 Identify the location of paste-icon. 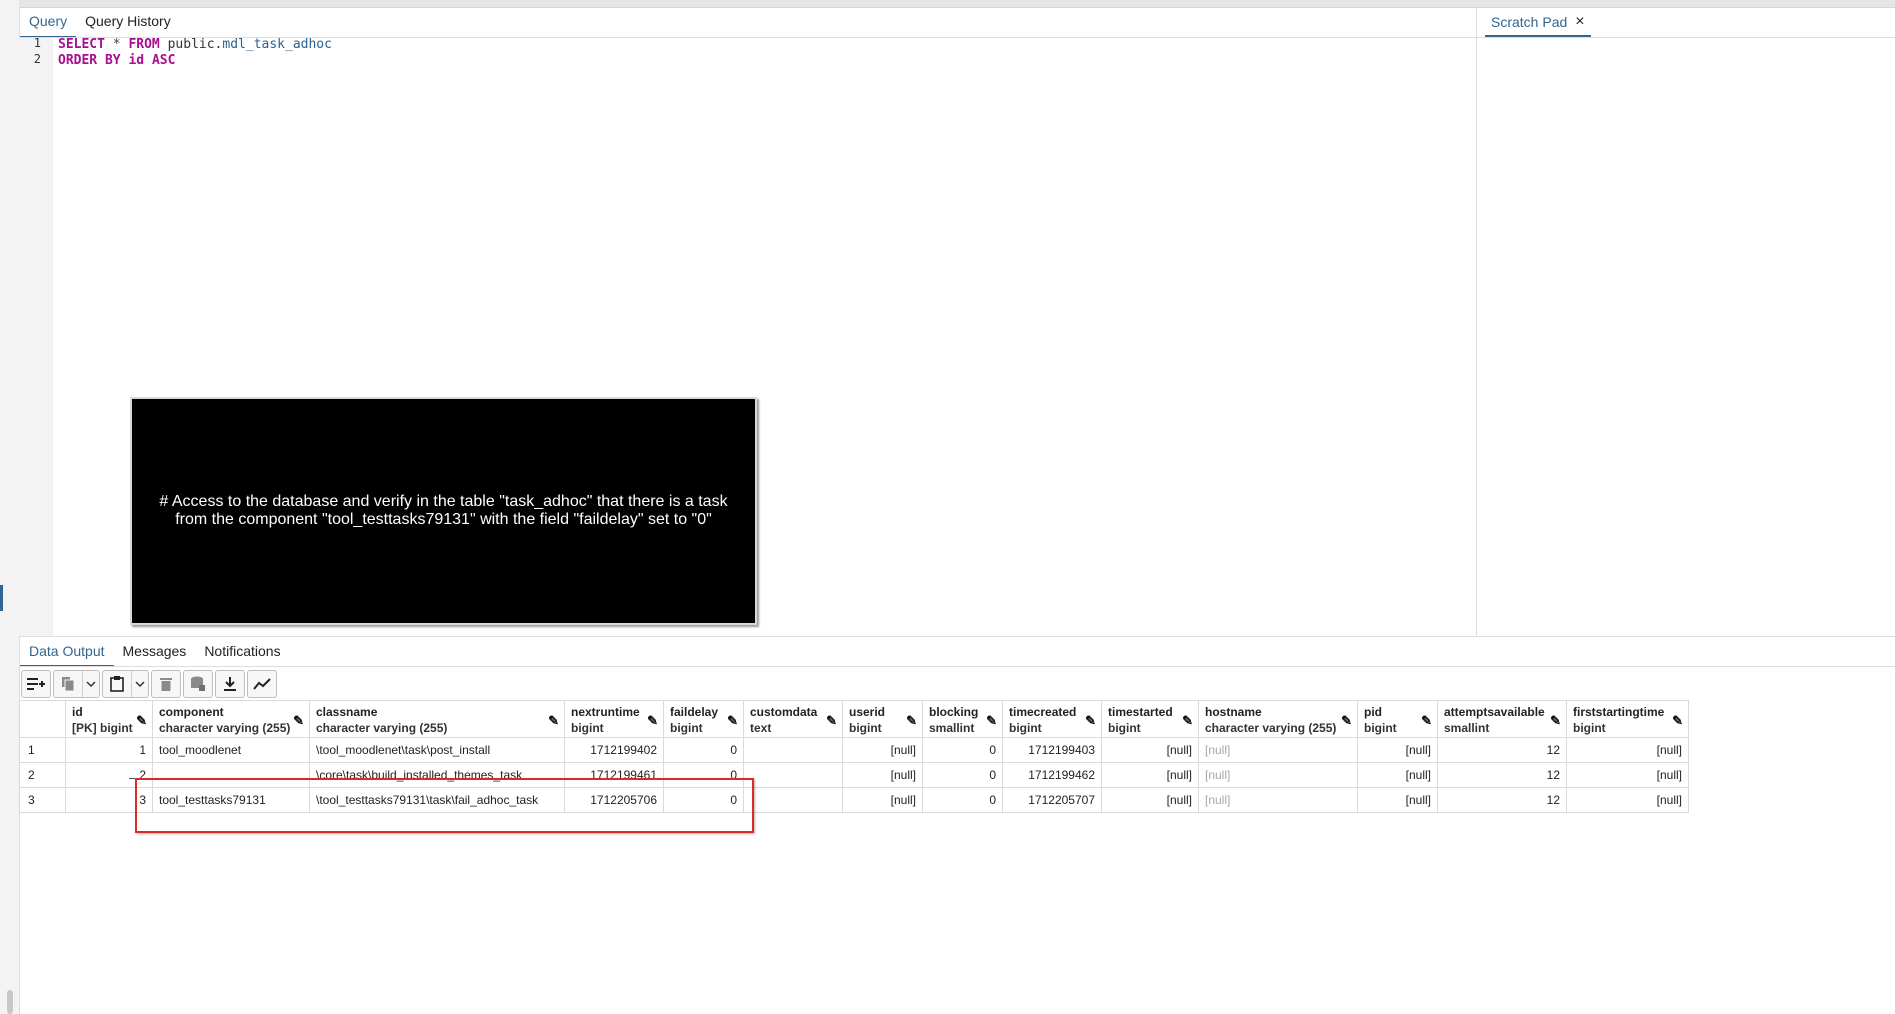
(117, 684).